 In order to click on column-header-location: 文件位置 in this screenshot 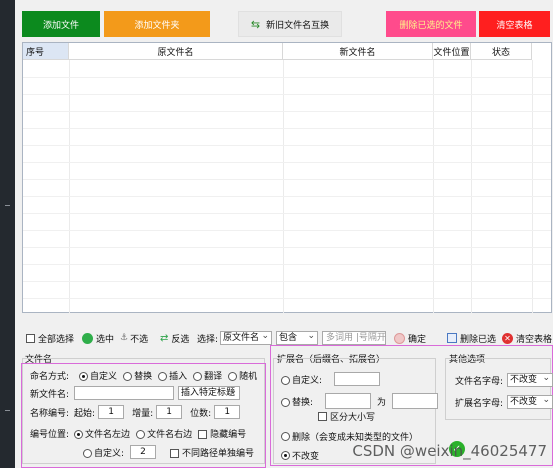, I will do `click(452, 51)`.